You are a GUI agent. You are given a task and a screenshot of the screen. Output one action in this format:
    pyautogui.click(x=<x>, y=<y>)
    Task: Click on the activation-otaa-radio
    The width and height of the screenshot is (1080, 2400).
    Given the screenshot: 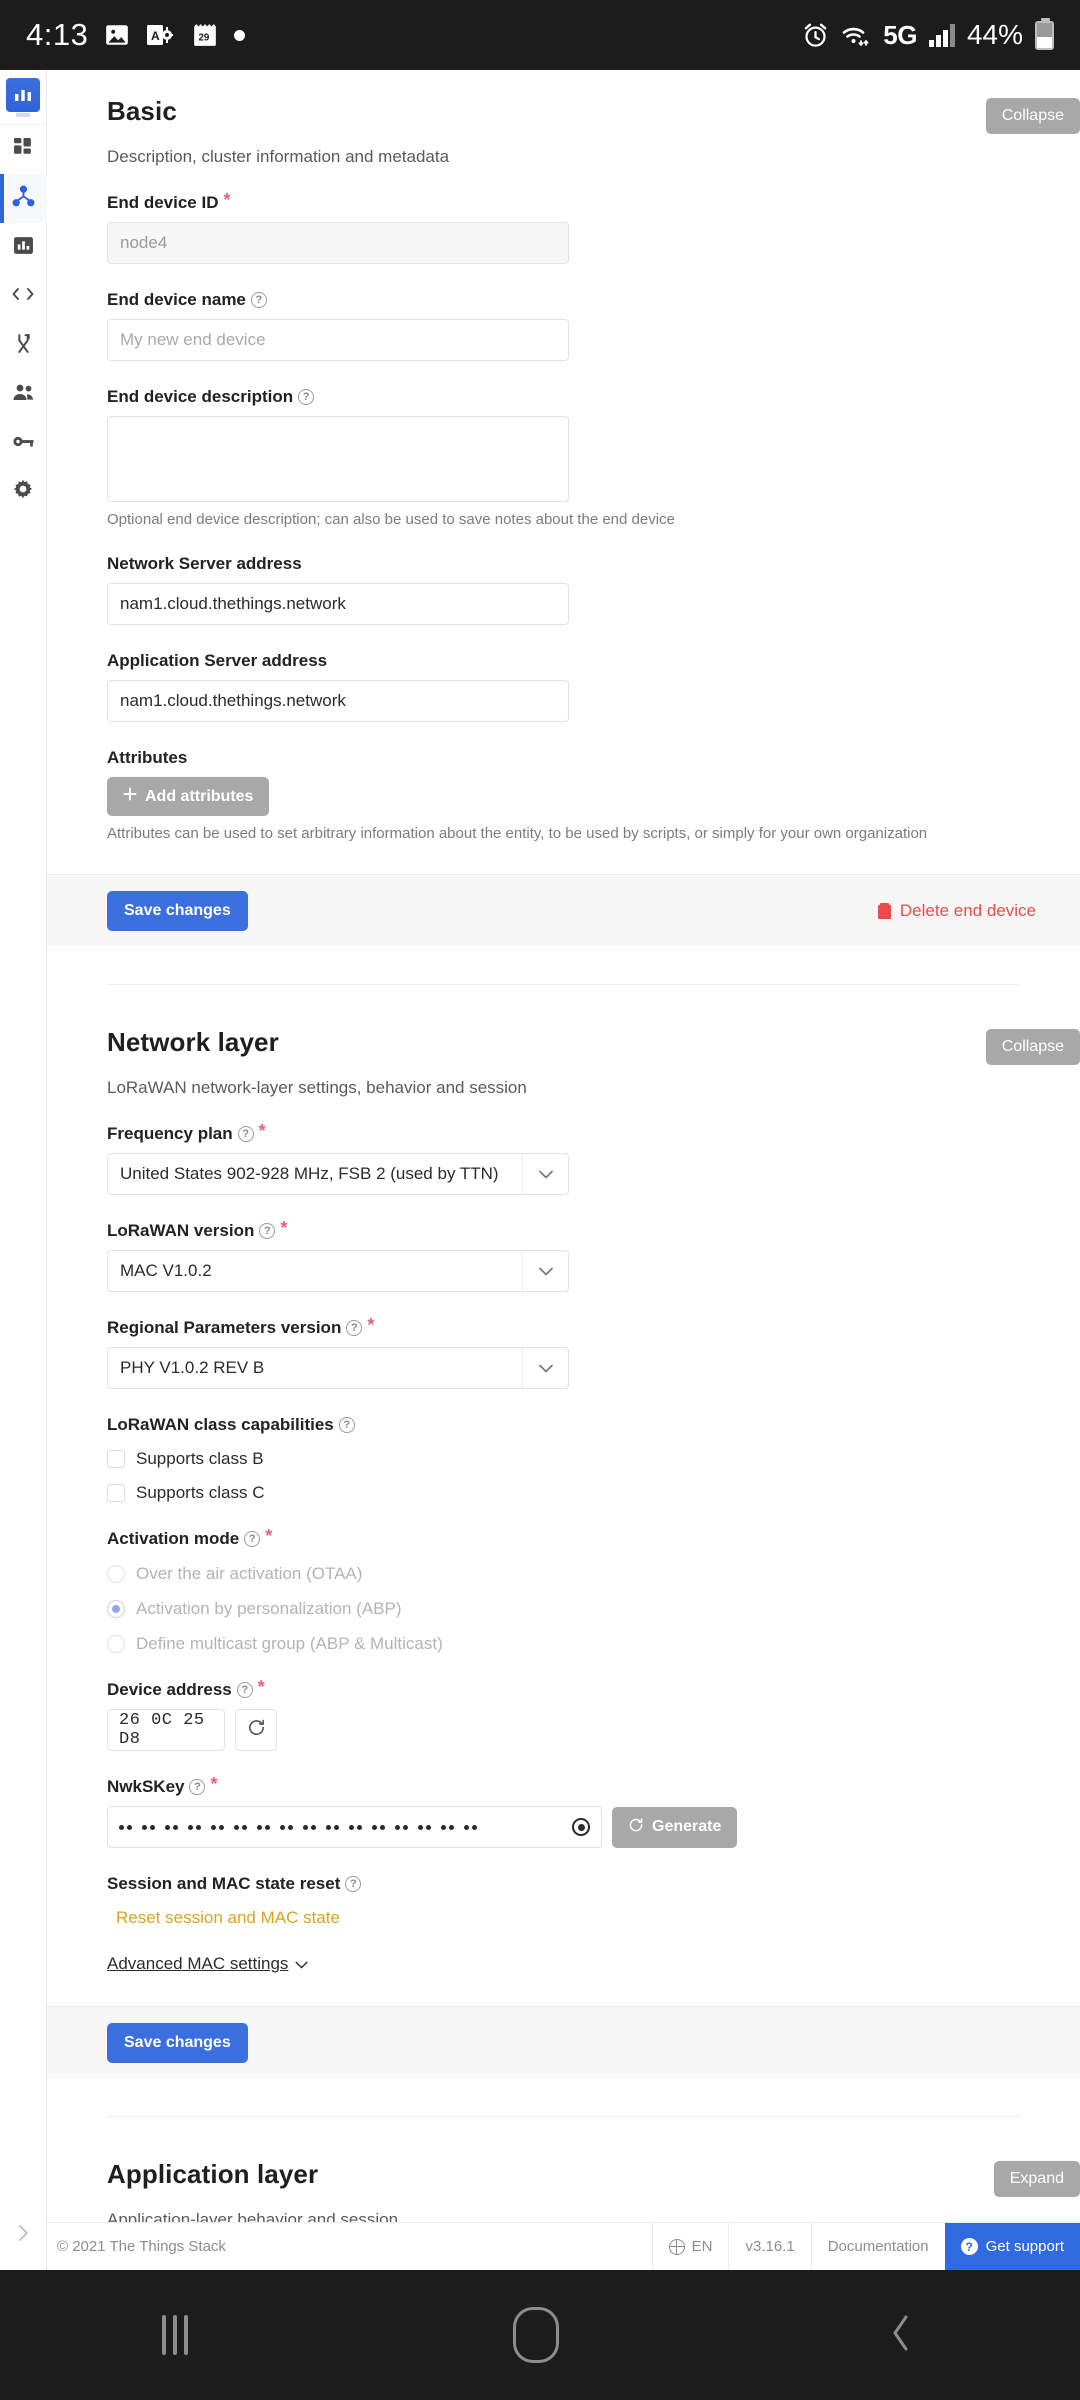 What is the action you would take?
    pyautogui.click(x=116, y=1574)
    